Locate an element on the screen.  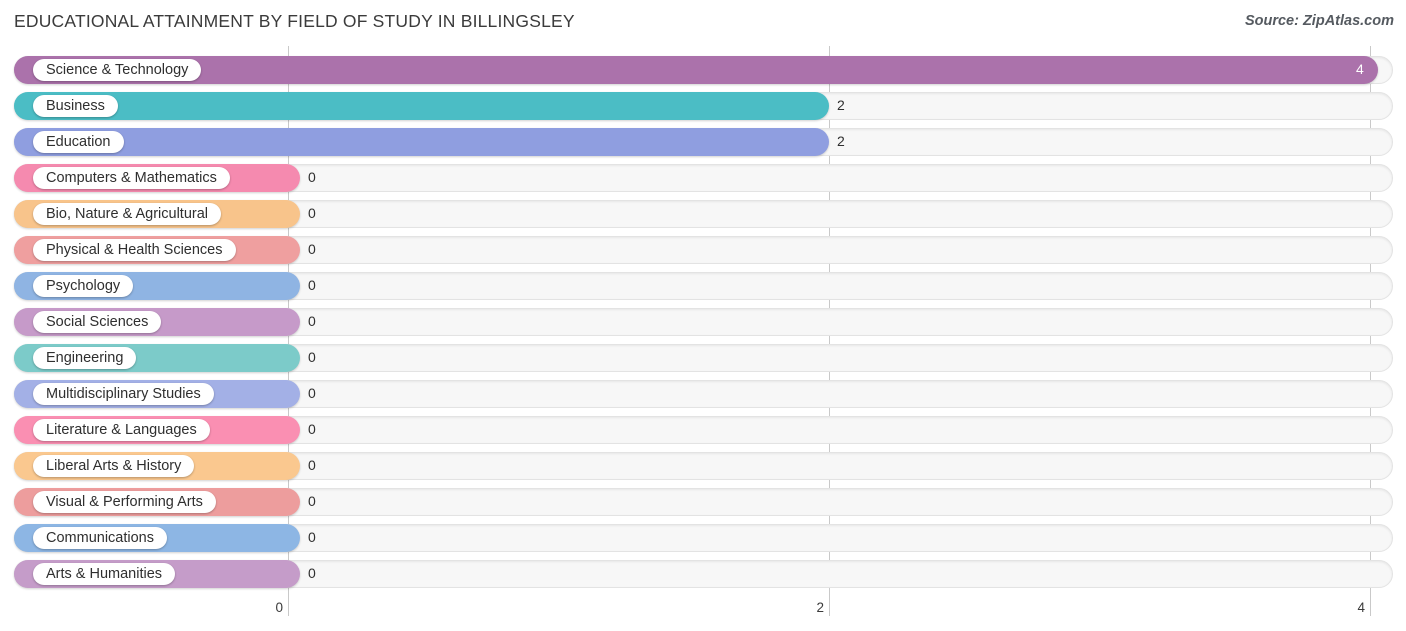
bar-label: Education is located at coordinates (78, 141).